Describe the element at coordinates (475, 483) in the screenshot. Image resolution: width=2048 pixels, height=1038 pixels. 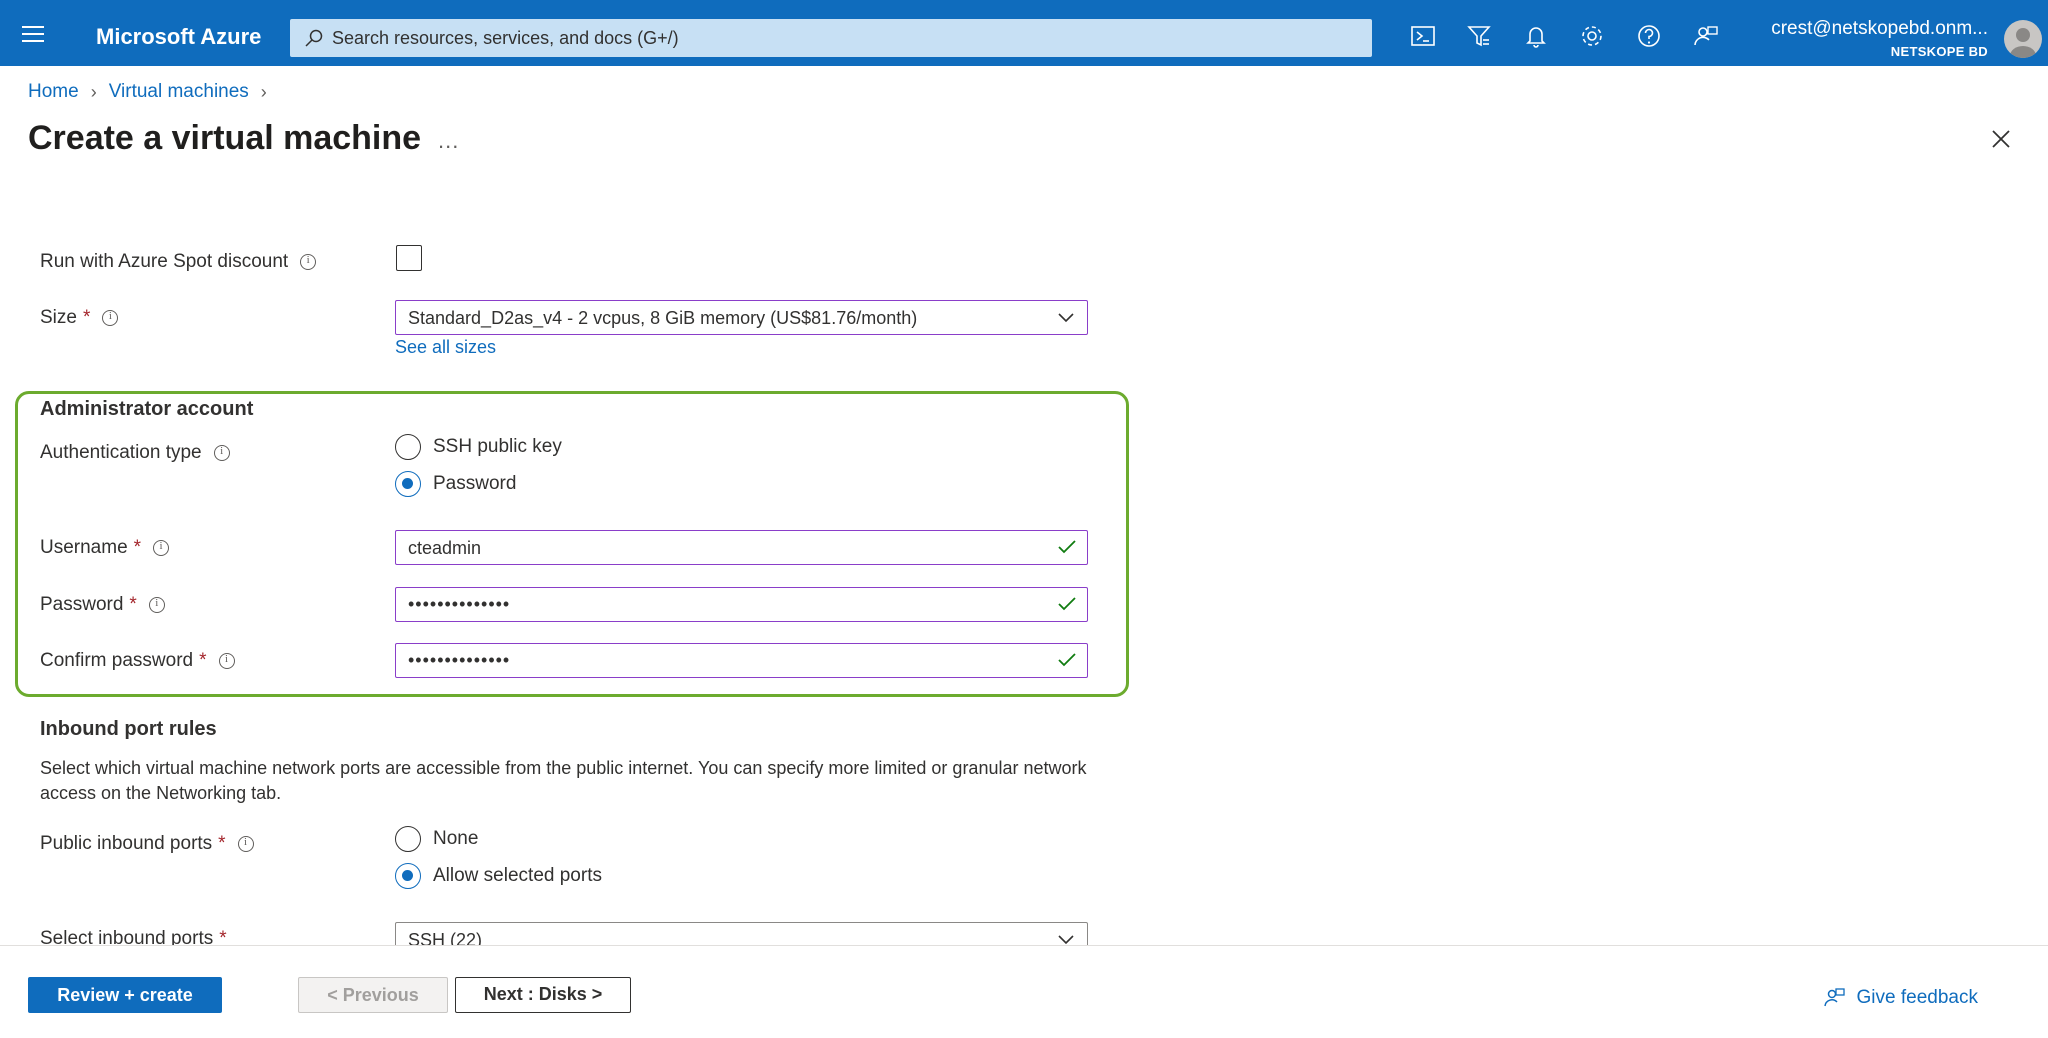
I see `auth-option-password-label: Password` at that location.